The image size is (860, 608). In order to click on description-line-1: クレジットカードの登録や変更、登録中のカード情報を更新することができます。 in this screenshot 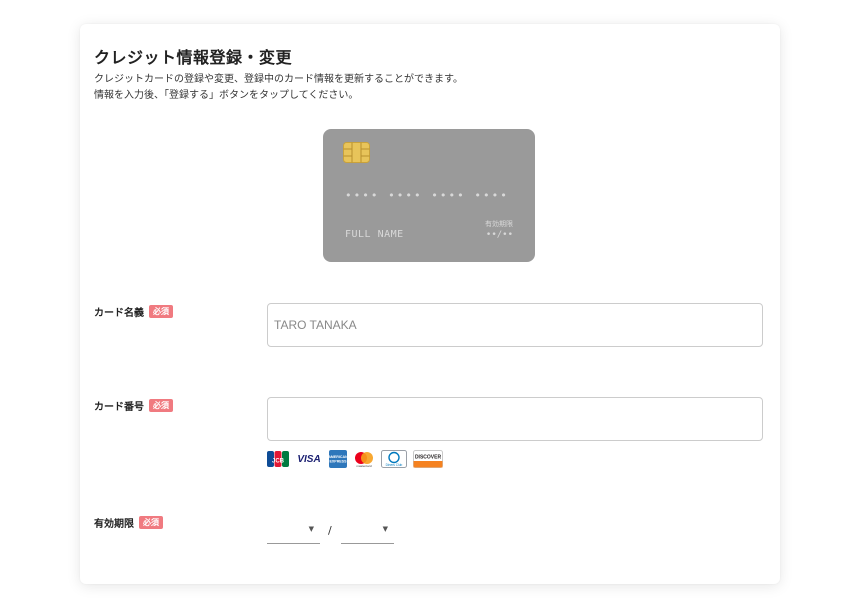, I will do `click(278, 79)`.